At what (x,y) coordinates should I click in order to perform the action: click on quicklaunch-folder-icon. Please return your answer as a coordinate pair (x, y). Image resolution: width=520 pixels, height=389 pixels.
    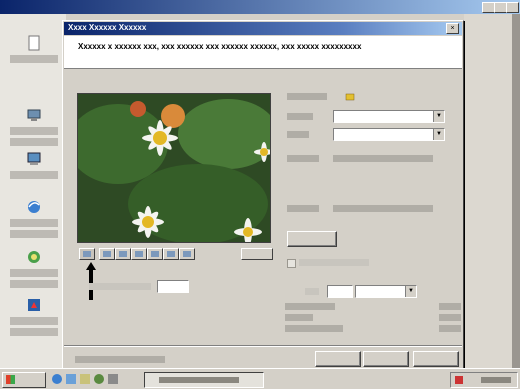
    Looking at the image, I should click on (85, 379).